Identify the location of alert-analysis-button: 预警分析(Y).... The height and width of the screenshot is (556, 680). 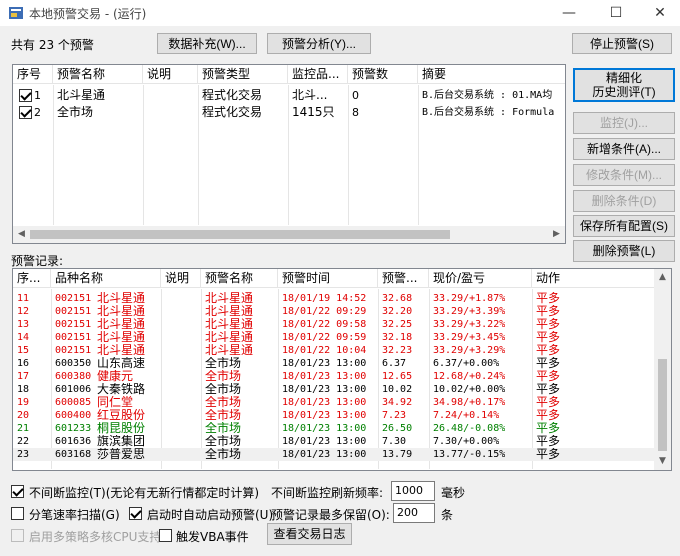
(319, 43).